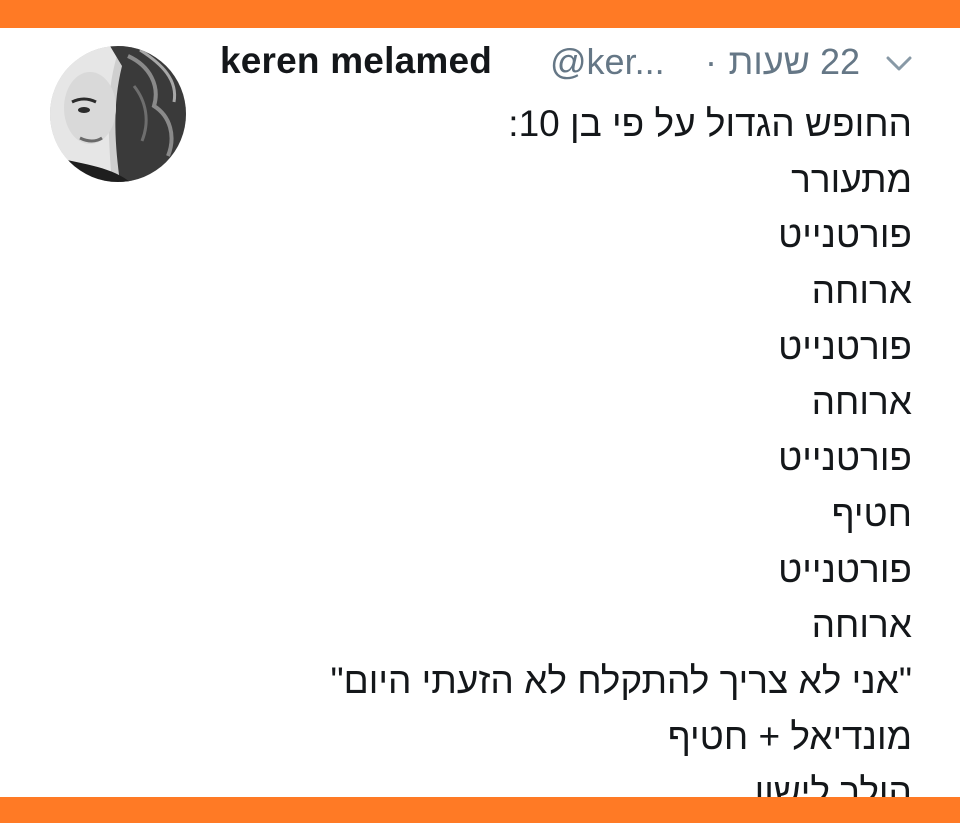 The image size is (960, 823). What do you see at coordinates (356, 61) in the screenshot?
I see `author-name: keren melamed` at bounding box center [356, 61].